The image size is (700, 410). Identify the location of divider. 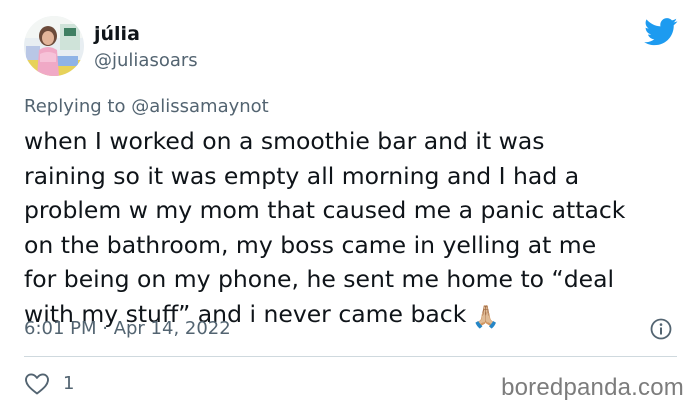
(350, 356).